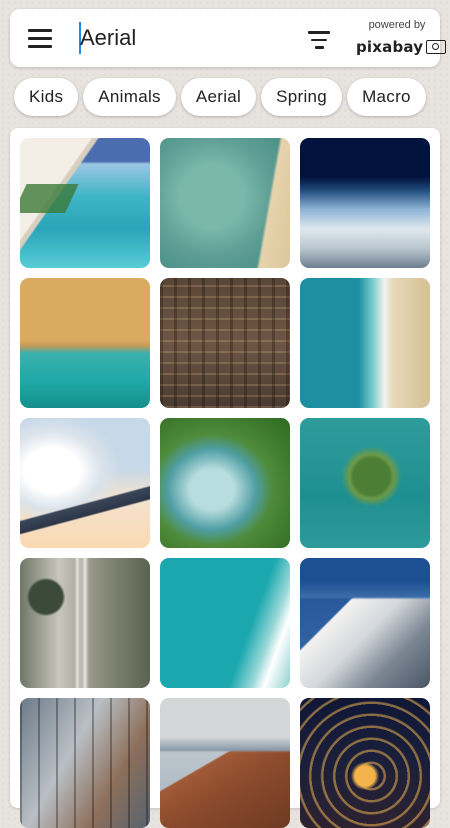 The width and height of the screenshot is (450, 828). What do you see at coordinates (365, 203) in the screenshot?
I see `image-tile-mountains-from-space` at bounding box center [365, 203].